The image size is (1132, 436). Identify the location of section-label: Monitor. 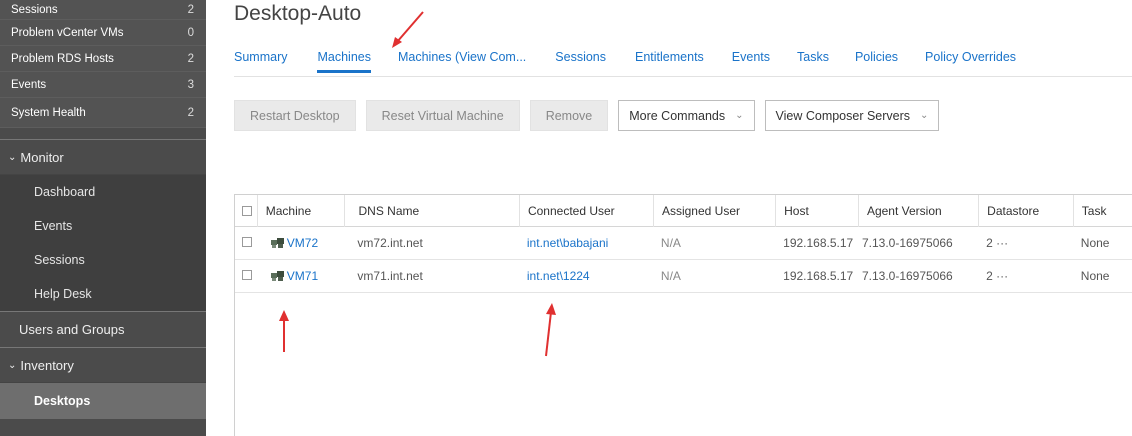
(42, 157).